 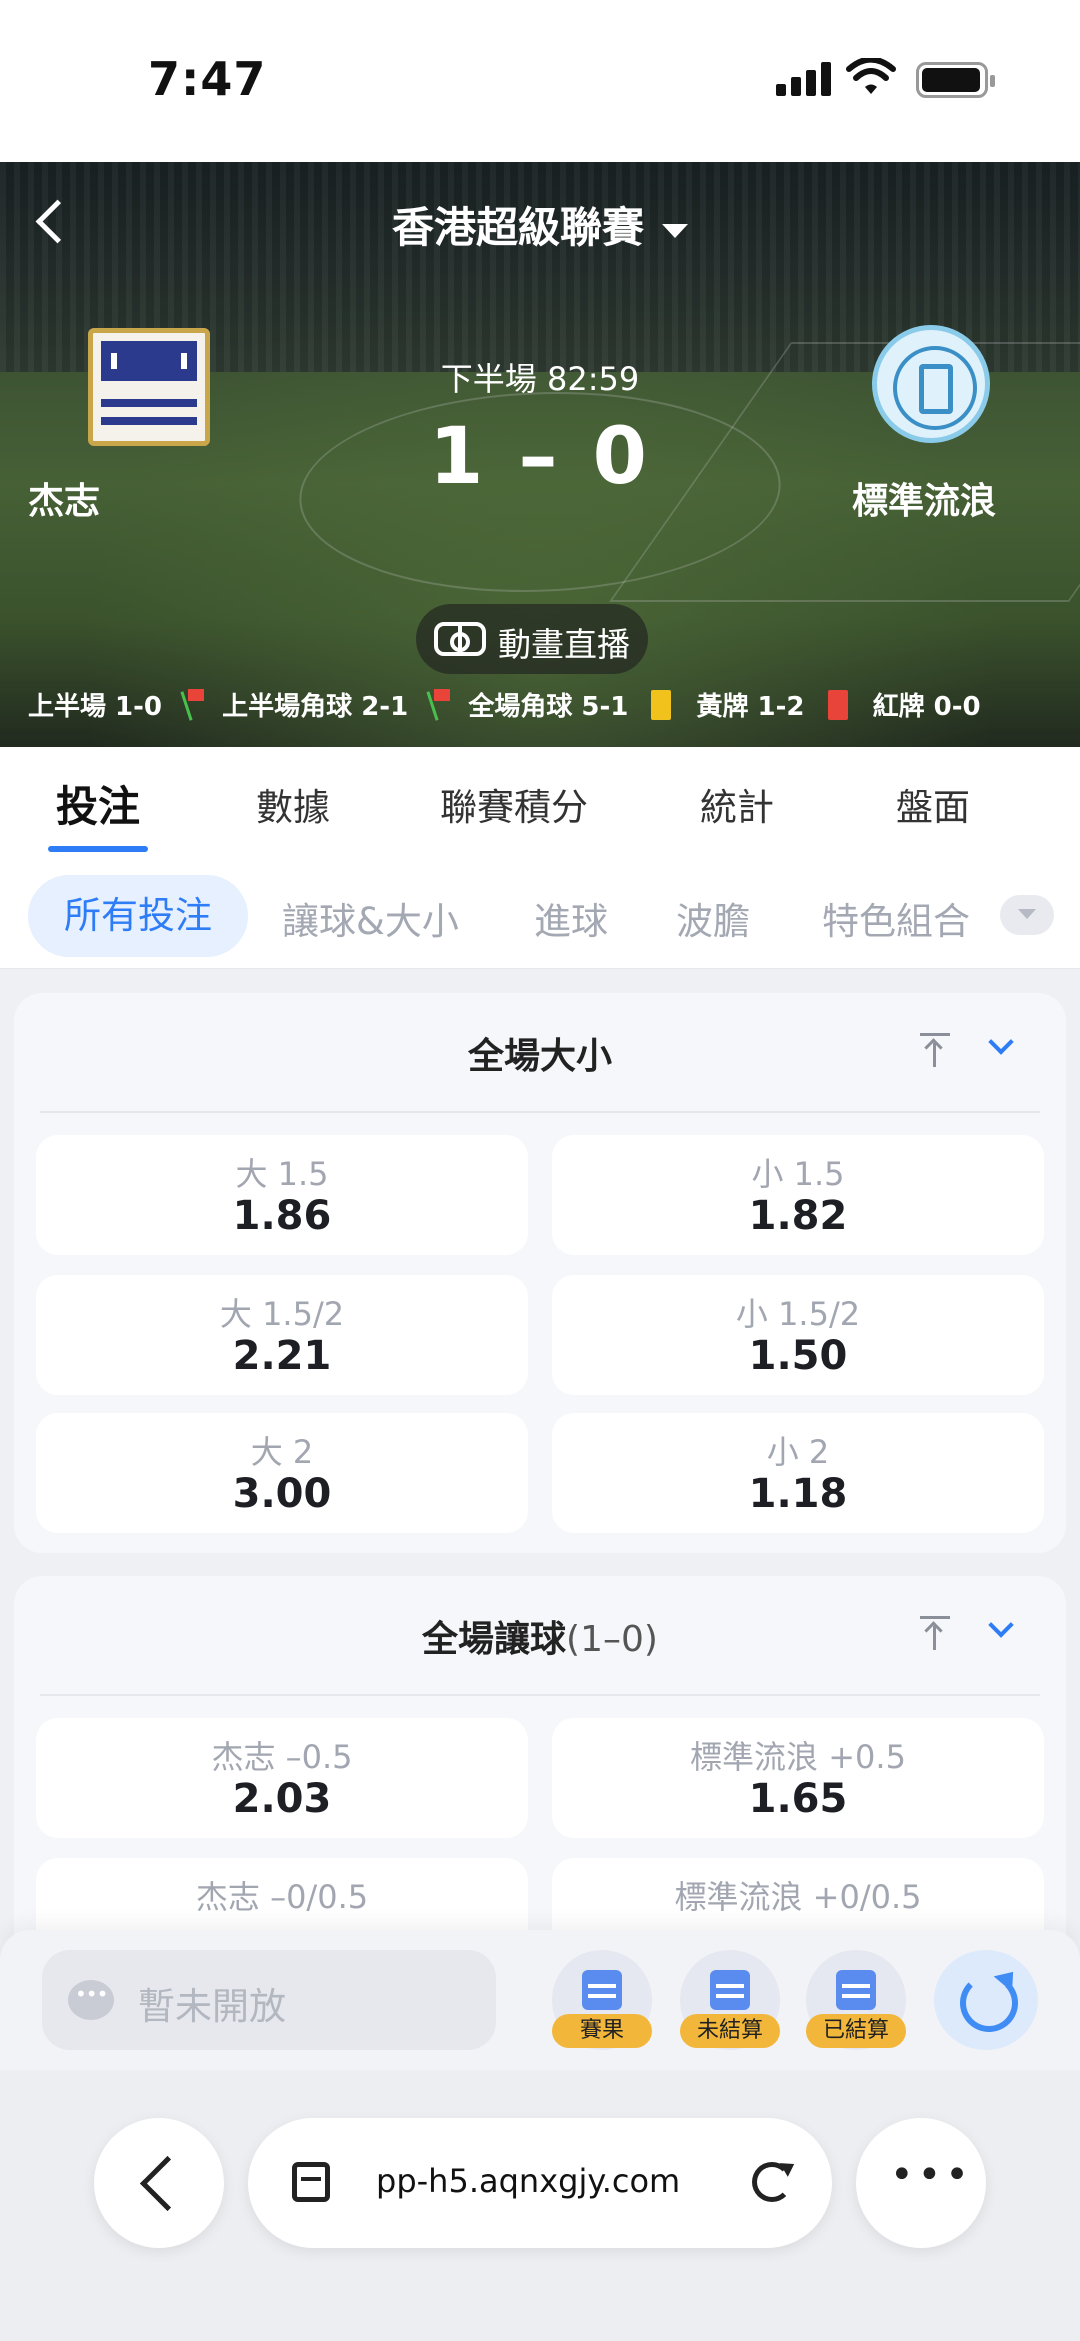 I want to click on tab-statistics: 統計, so click(x=737, y=804).